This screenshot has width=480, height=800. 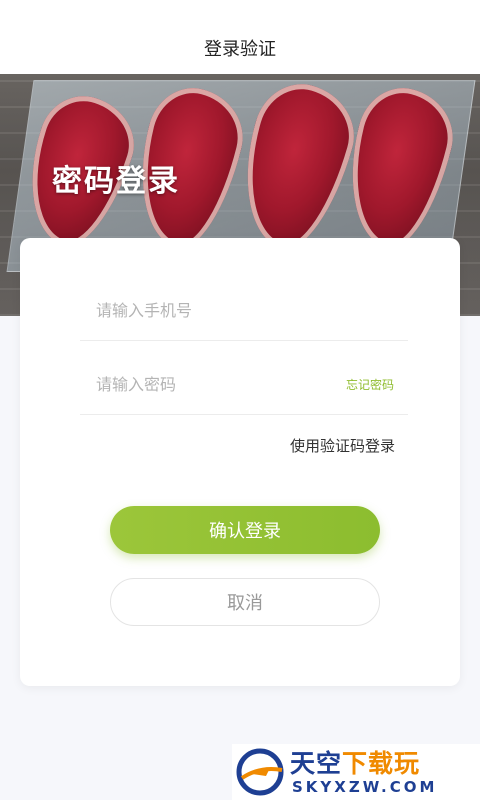 I want to click on hero-title: 密码登录, so click(x=116, y=181).